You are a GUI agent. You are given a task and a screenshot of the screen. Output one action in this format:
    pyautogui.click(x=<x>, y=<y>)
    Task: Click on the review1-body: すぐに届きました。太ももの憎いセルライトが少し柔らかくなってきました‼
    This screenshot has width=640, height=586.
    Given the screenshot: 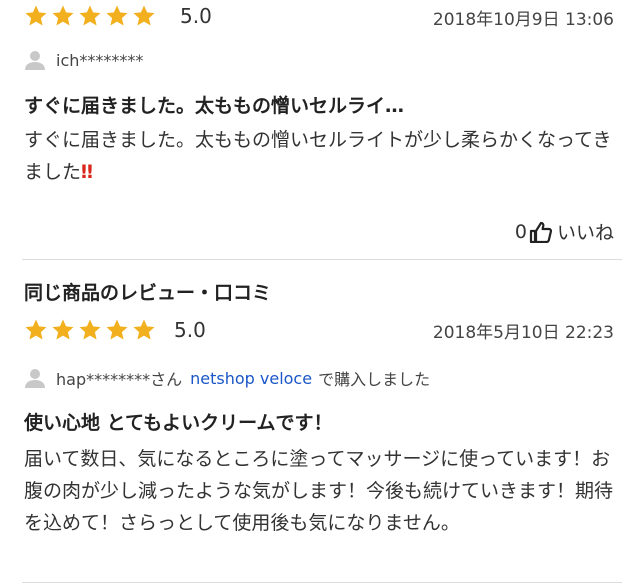 What is the action you would take?
    pyautogui.click(x=324, y=156)
    